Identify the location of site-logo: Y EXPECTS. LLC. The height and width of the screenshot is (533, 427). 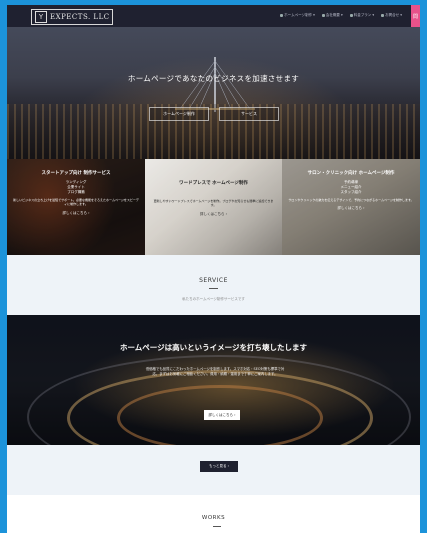
(72, 17).